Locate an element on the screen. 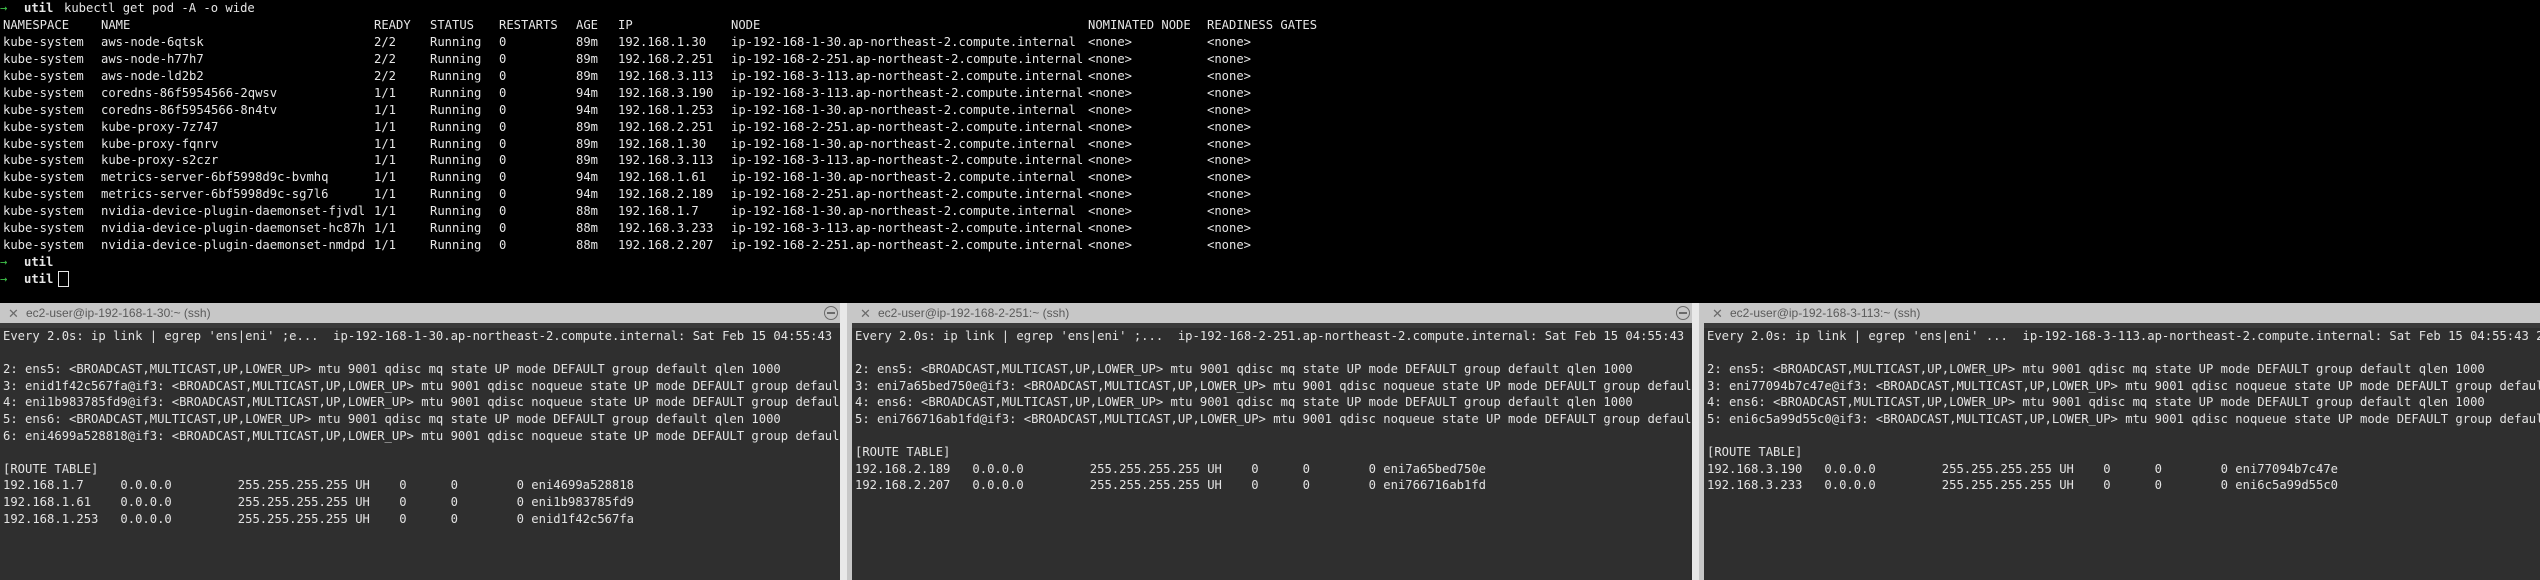 The image size is (2540, 580). pane-tab: ✕ ec2-user@ip-192-168-2-251:~ (ssh) is located at coordinates (1272, 313).